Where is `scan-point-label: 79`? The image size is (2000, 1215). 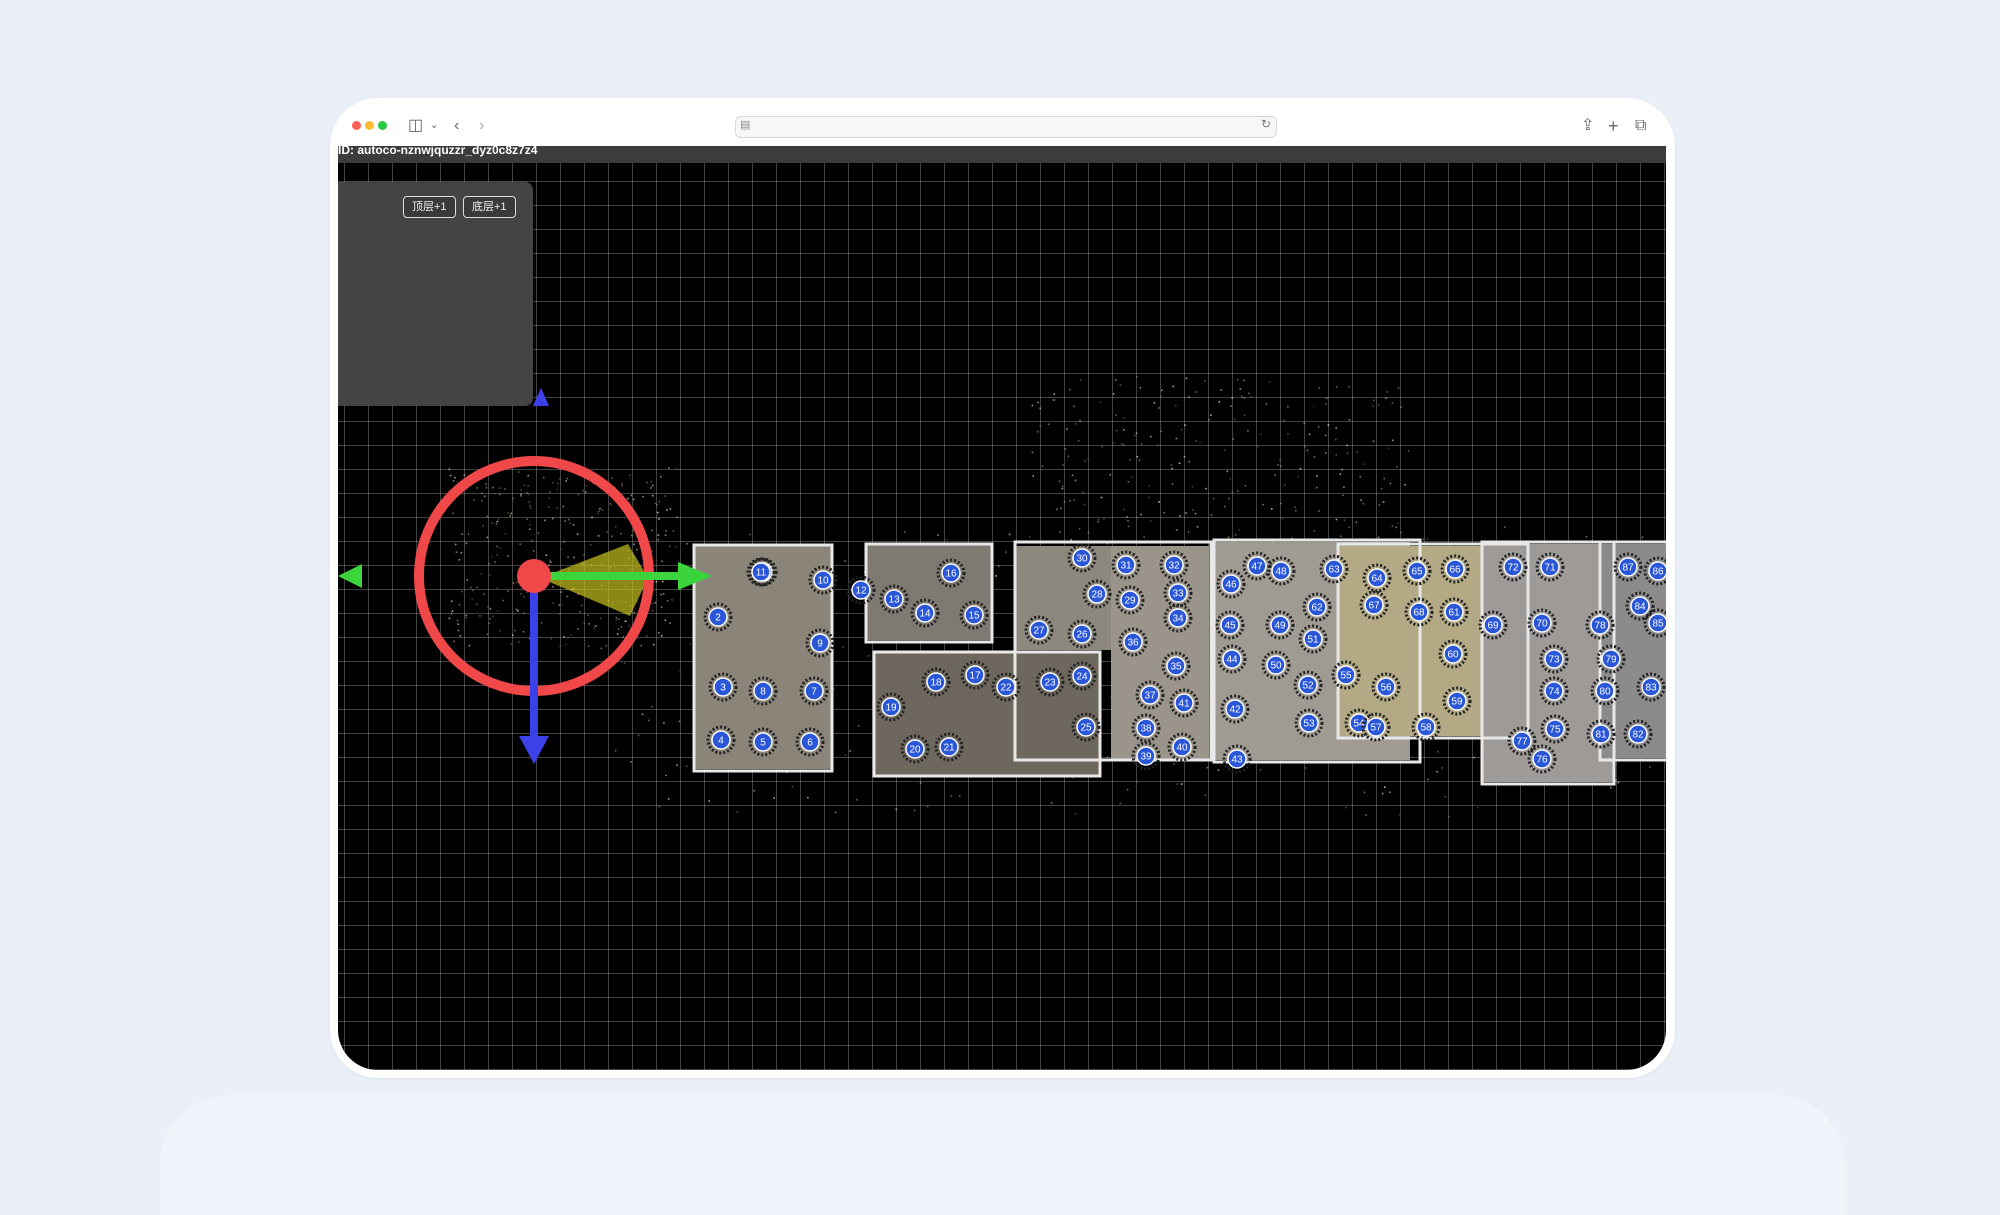 scan-point-label: 79 is located at coordinates (1611, 660).